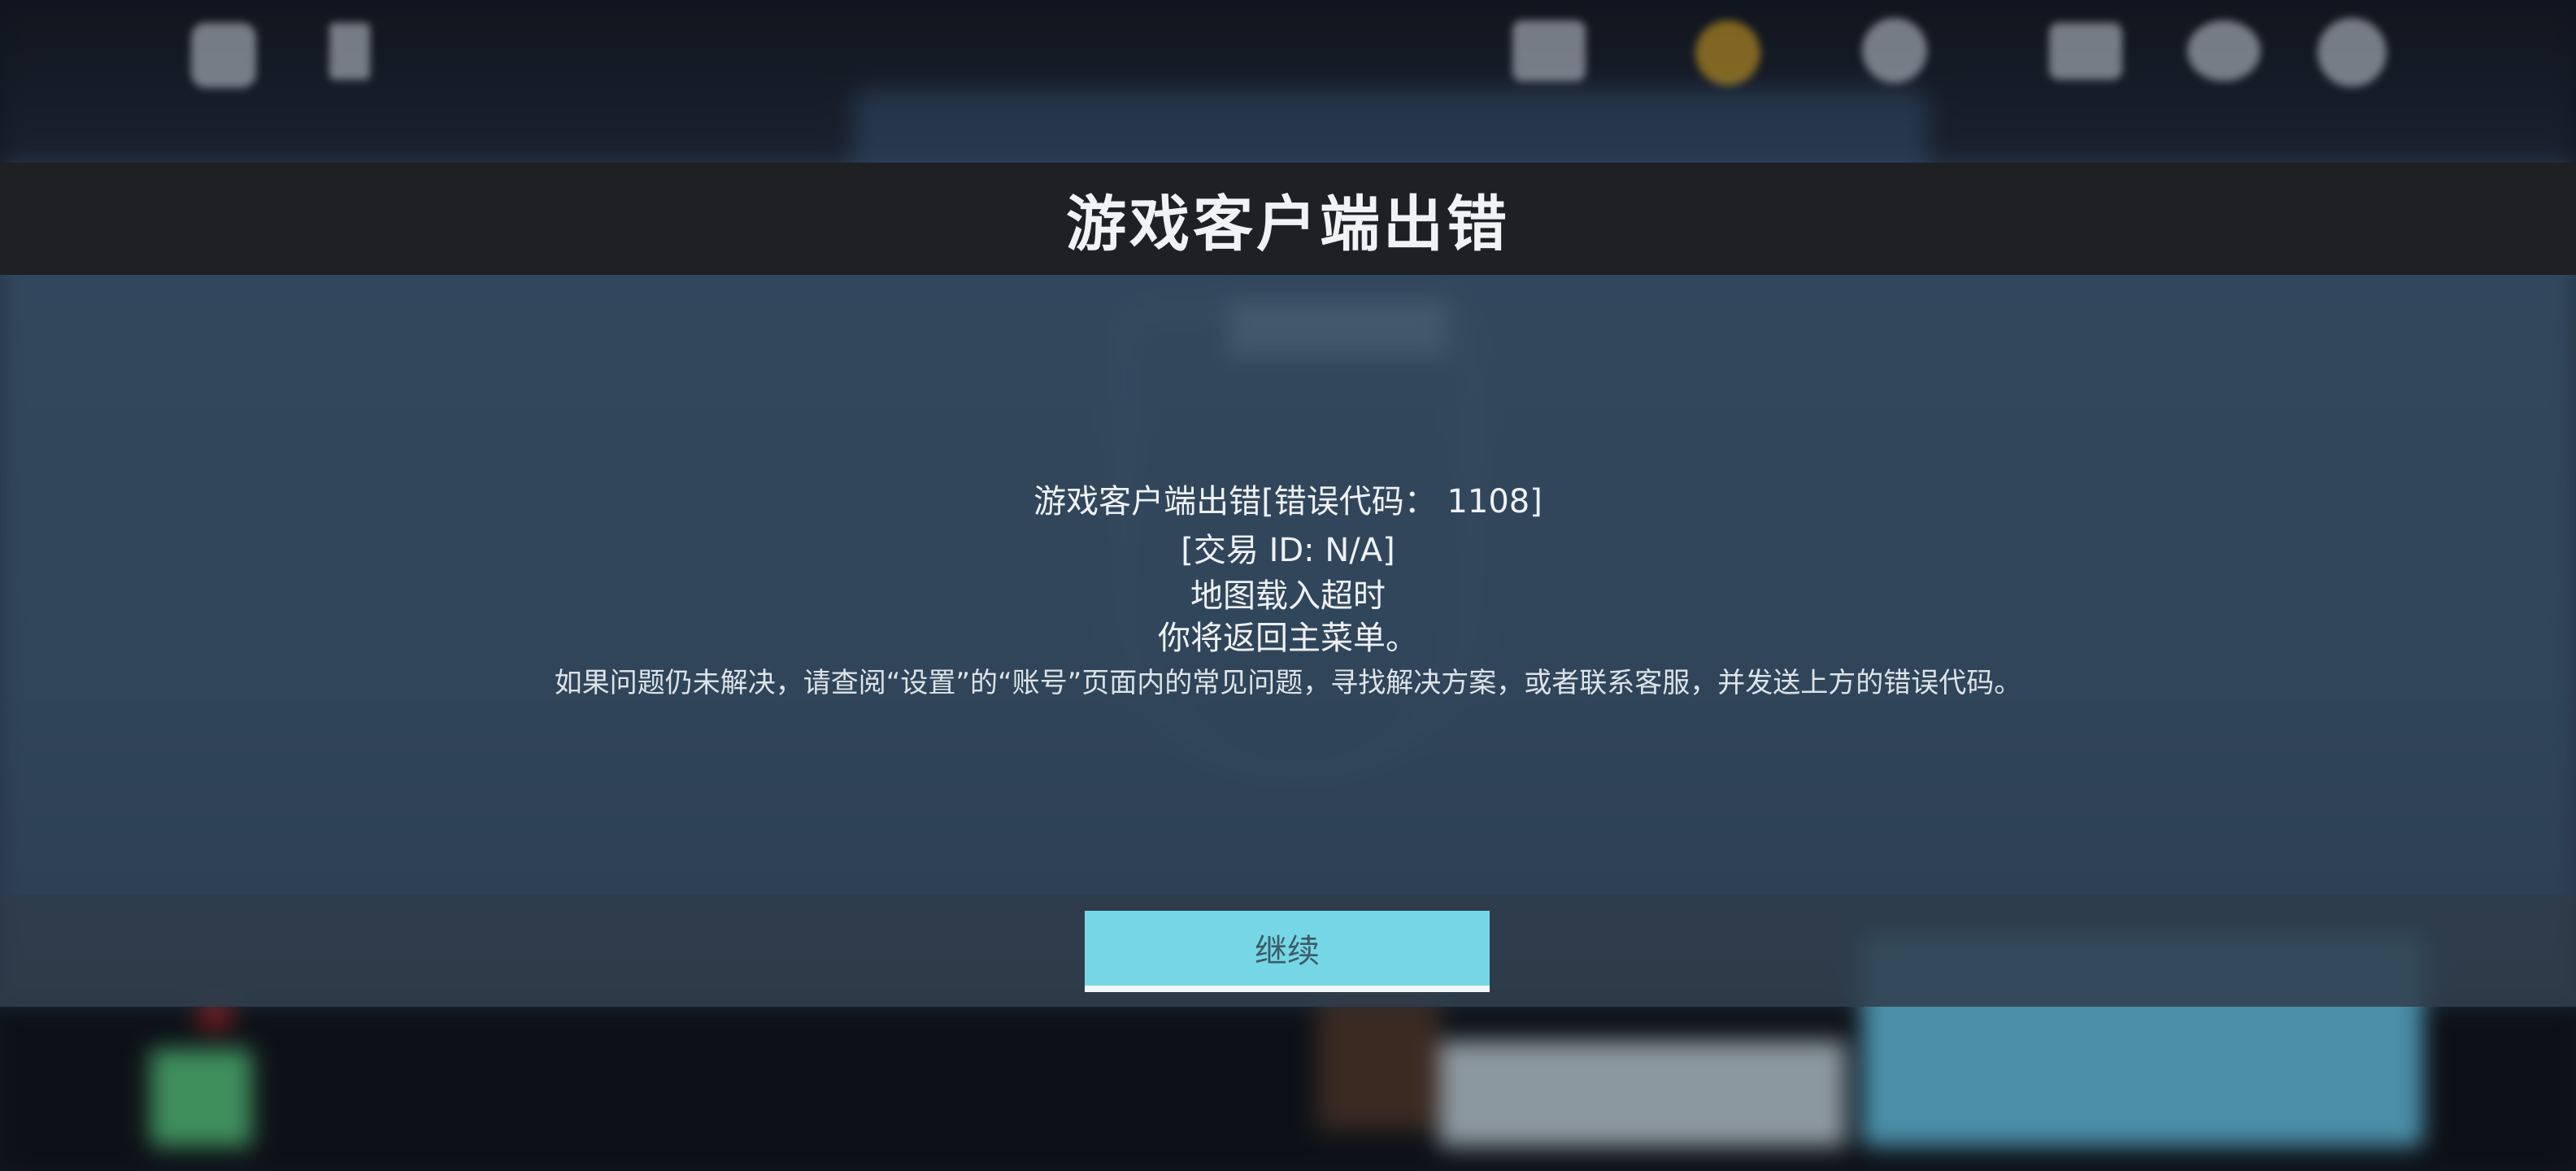  I want to click on settings-icon, so click(2352, 52).